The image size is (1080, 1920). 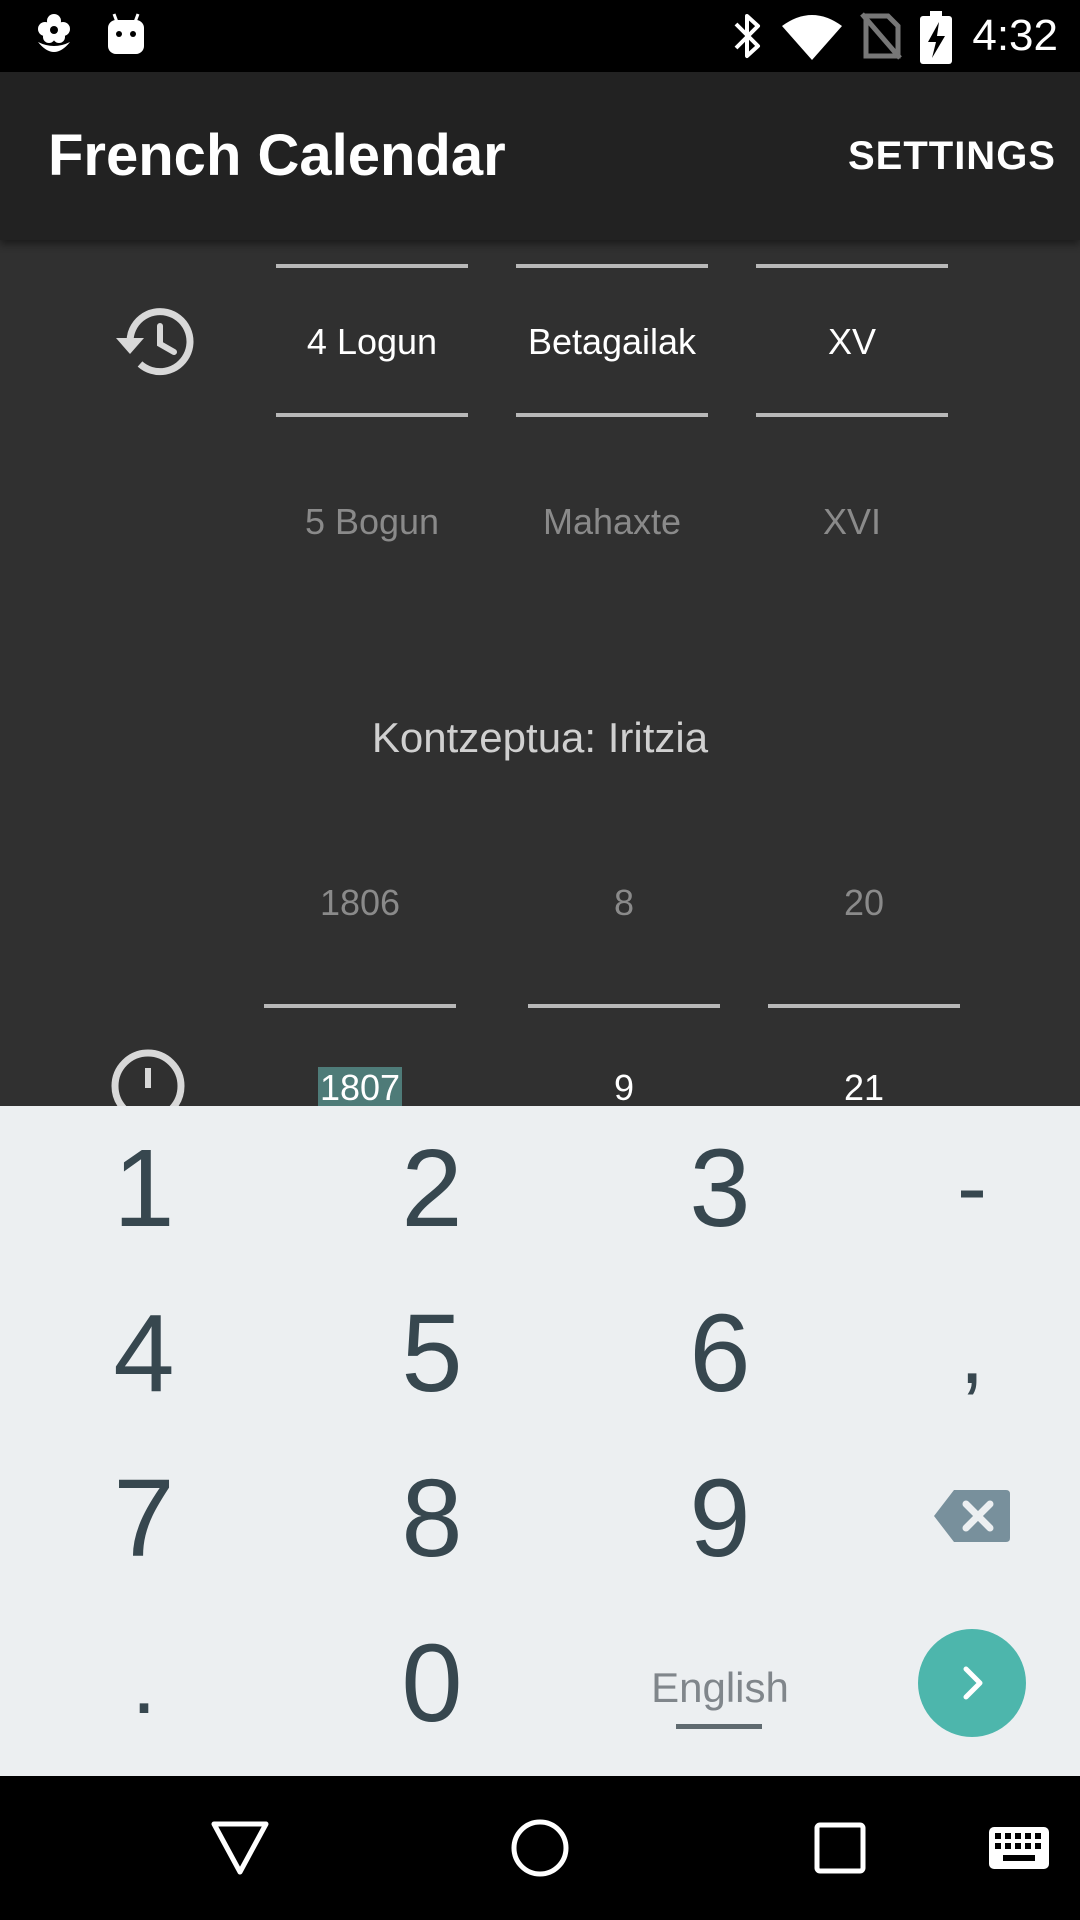 I want to click on gregorian-year-top-divider, so click(x=360, y=1006).